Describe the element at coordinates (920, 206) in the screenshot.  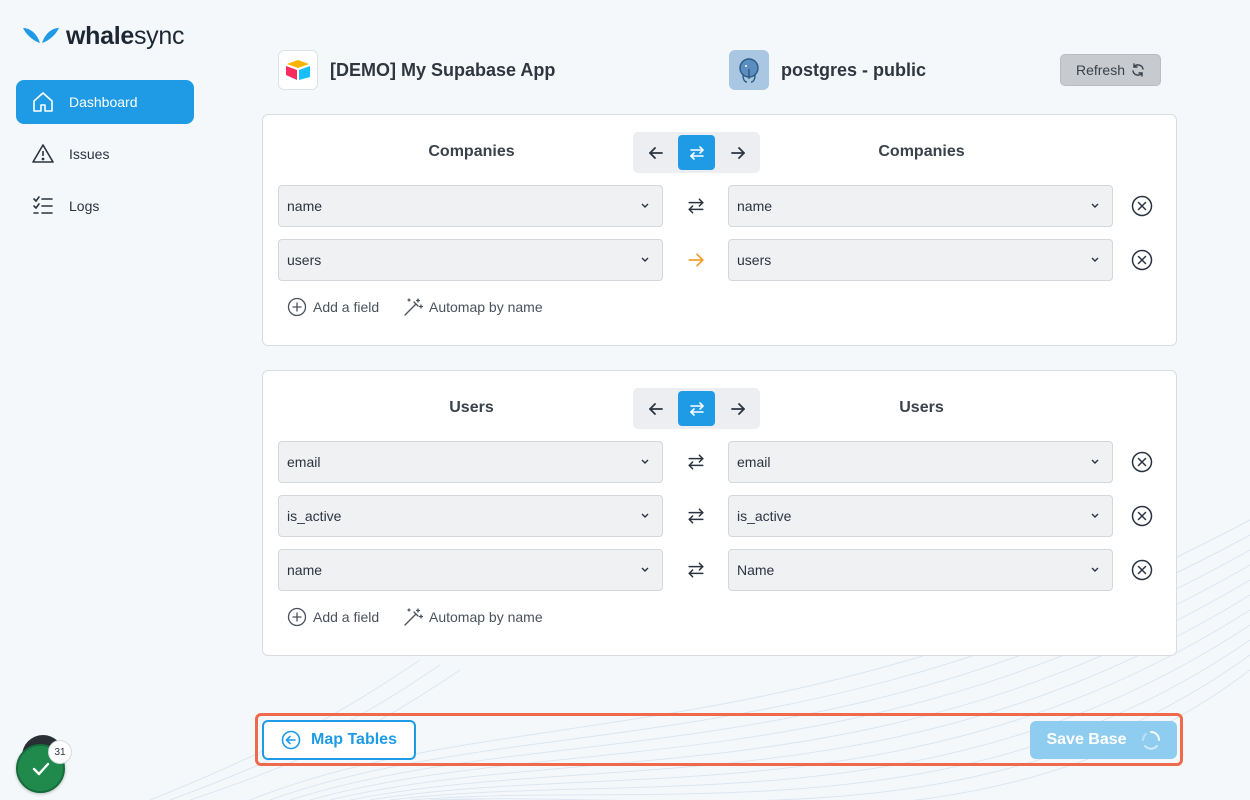
I see `right-field-select: name` at that location.